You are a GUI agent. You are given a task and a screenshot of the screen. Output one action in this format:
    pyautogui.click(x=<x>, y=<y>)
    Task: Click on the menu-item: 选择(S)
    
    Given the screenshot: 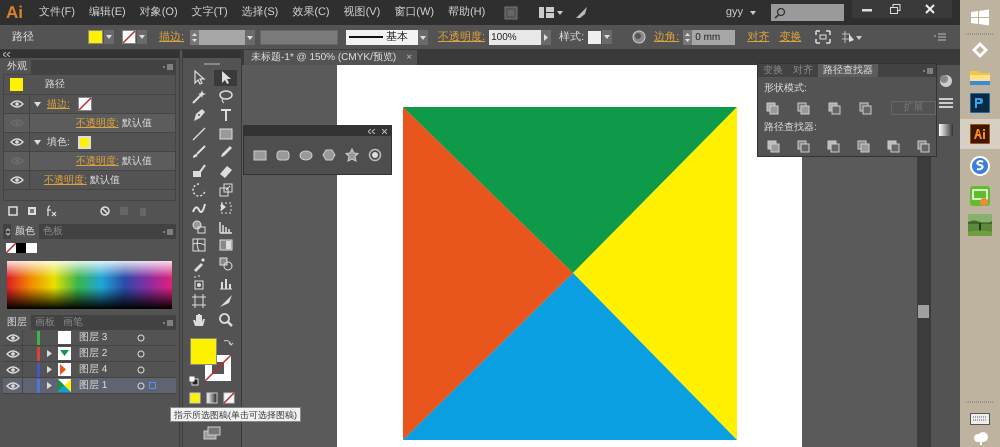 What is the action you would take?
    pyautogui.click(x=260, y=12)
    